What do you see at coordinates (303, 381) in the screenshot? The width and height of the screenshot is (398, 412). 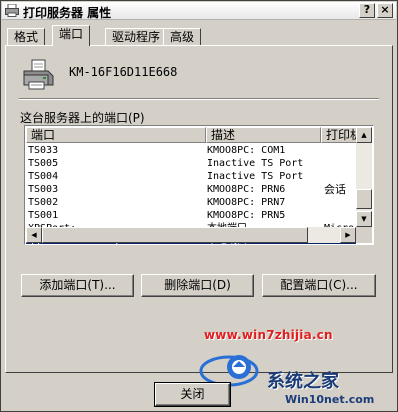 I see `watermark-brand: 系统之家` at bounding box center [303, 381].